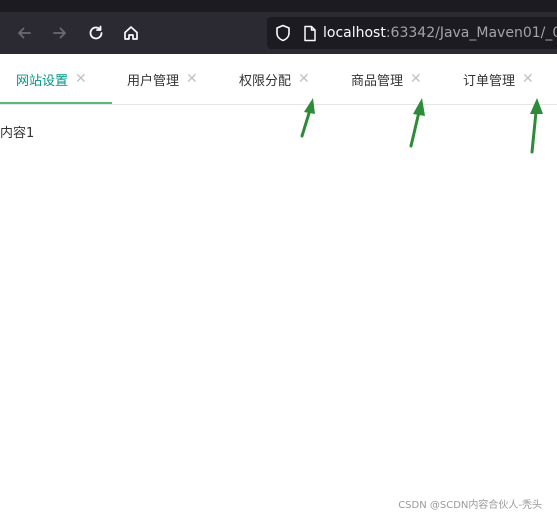  Describe the element at coordinates (489, 81) in the screenshot. I see `tab-label: 订单管理` at that location.